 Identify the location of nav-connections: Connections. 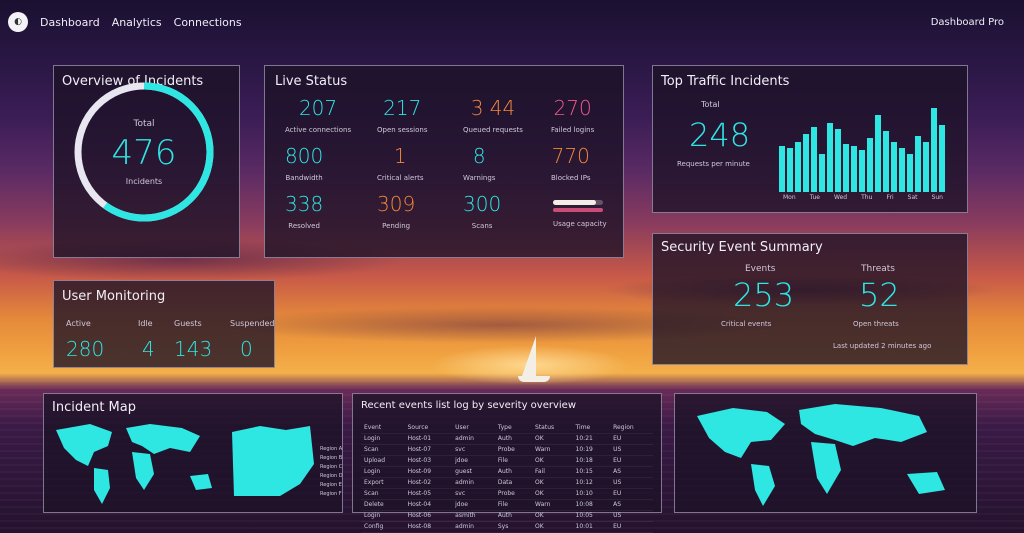
(208, 22).